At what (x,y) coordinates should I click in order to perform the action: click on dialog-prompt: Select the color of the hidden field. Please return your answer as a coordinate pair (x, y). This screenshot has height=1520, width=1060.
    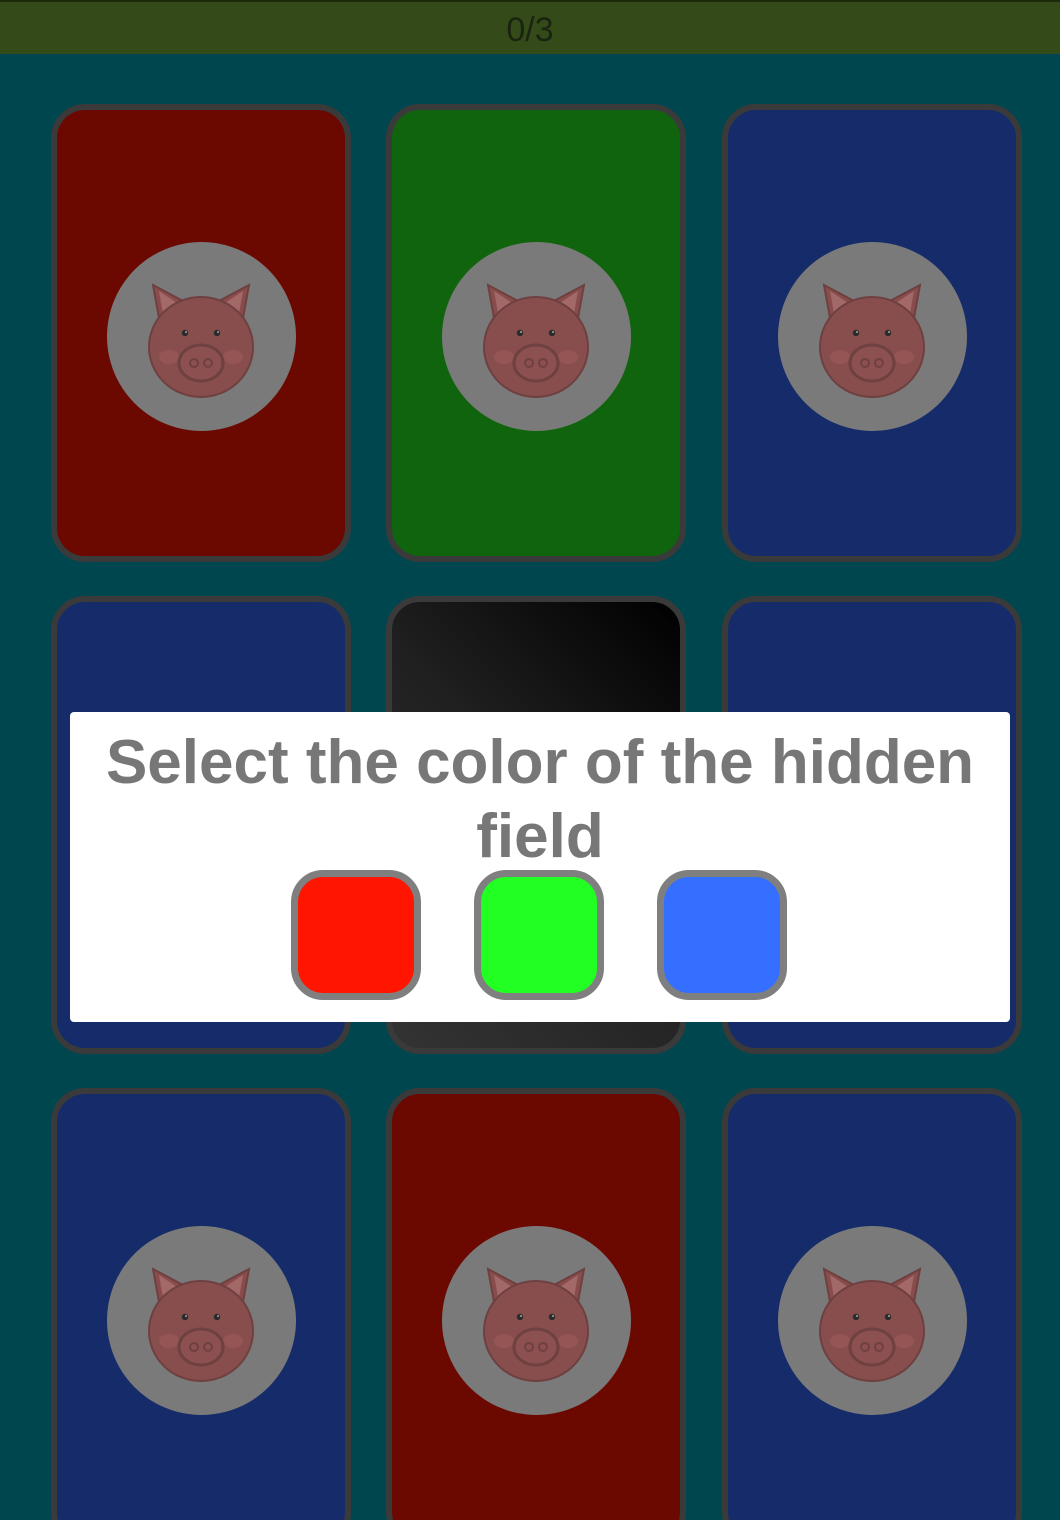
    Looking at the image, I should click on (540, 799).